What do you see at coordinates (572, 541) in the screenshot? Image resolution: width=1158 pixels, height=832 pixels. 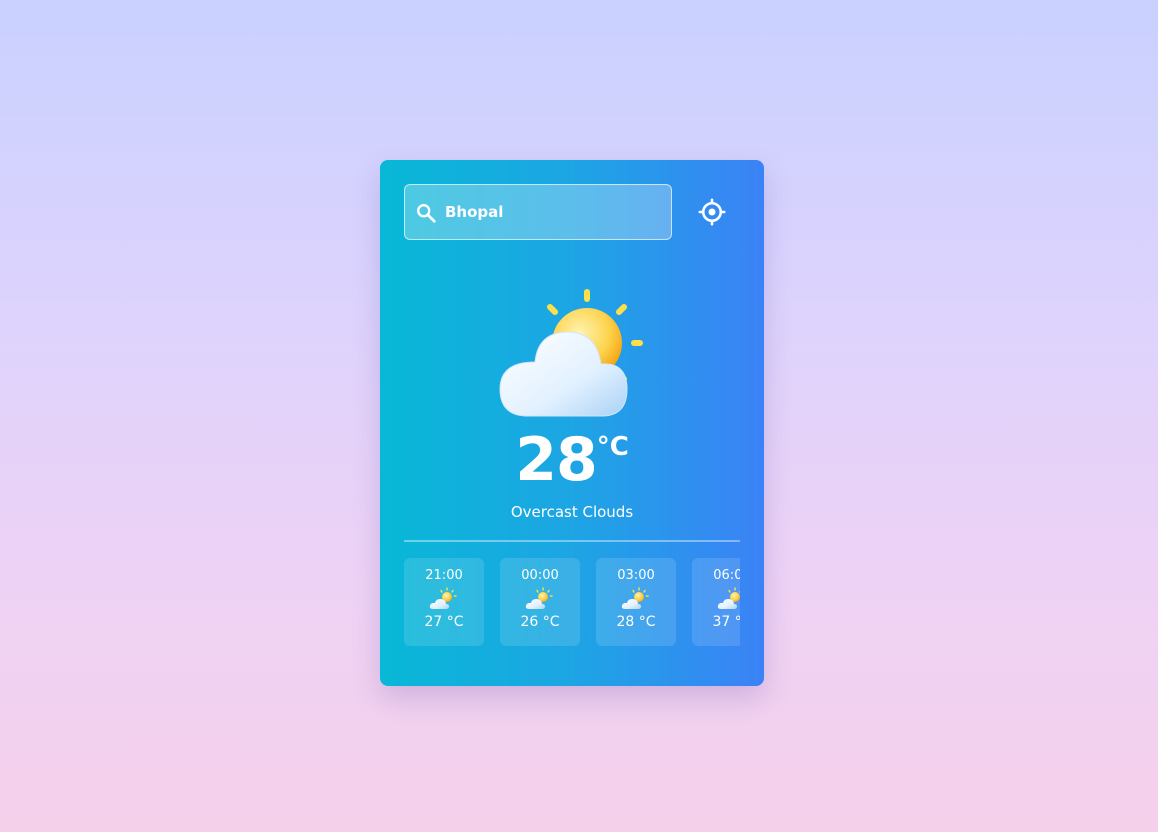 I see `divider` at bounding box center [572, 541].